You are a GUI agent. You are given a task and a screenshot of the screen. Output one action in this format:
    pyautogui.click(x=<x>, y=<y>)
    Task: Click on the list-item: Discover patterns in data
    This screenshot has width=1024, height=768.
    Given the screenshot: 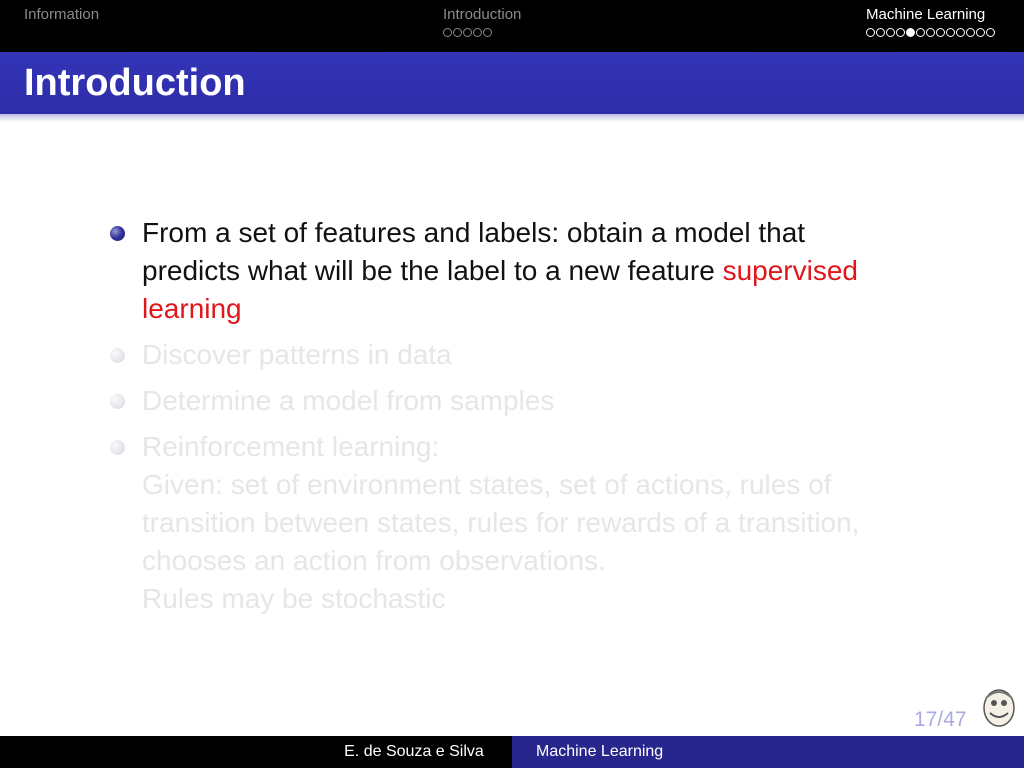 What is the action you would take?
    pyautogui.click(x=528, y=355)
    